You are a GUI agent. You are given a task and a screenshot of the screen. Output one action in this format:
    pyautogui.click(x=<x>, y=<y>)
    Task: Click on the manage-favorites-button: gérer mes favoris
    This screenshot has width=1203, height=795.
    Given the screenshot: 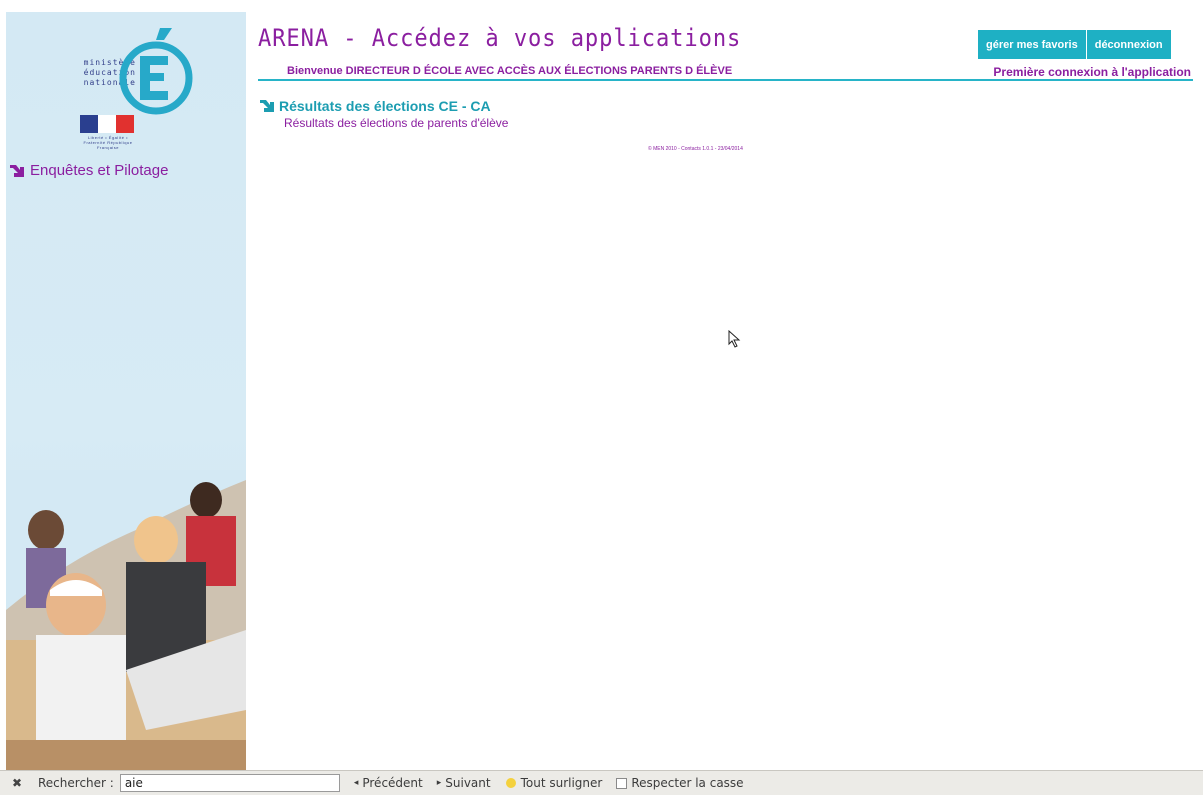 What is the action you would take?
    pyautogui.click(x=1032, y=44)
    